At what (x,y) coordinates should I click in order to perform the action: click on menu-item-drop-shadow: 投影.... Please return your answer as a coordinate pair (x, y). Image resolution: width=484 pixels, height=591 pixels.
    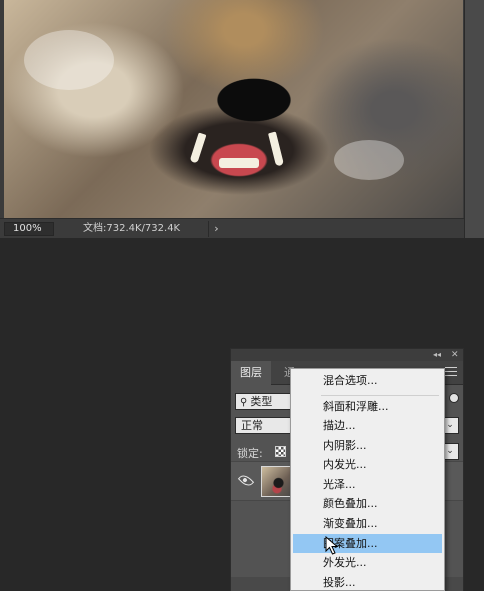
    Looking at the image, I should click on (367, 582).